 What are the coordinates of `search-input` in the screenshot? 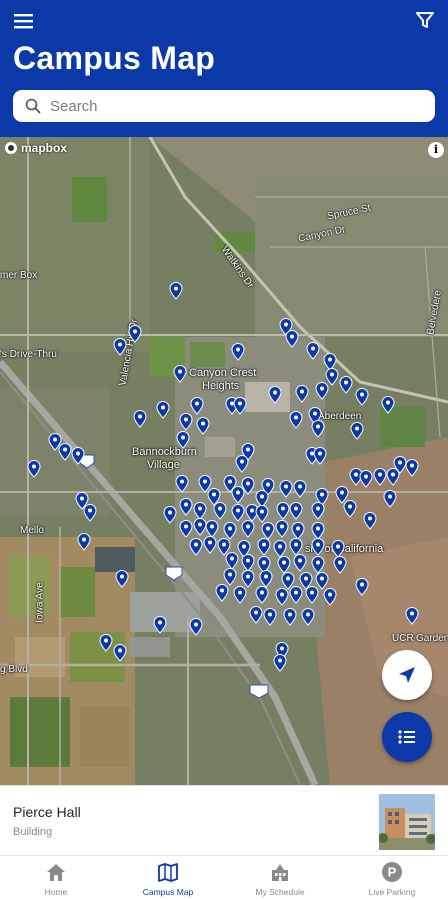 It's located at (230, 106).